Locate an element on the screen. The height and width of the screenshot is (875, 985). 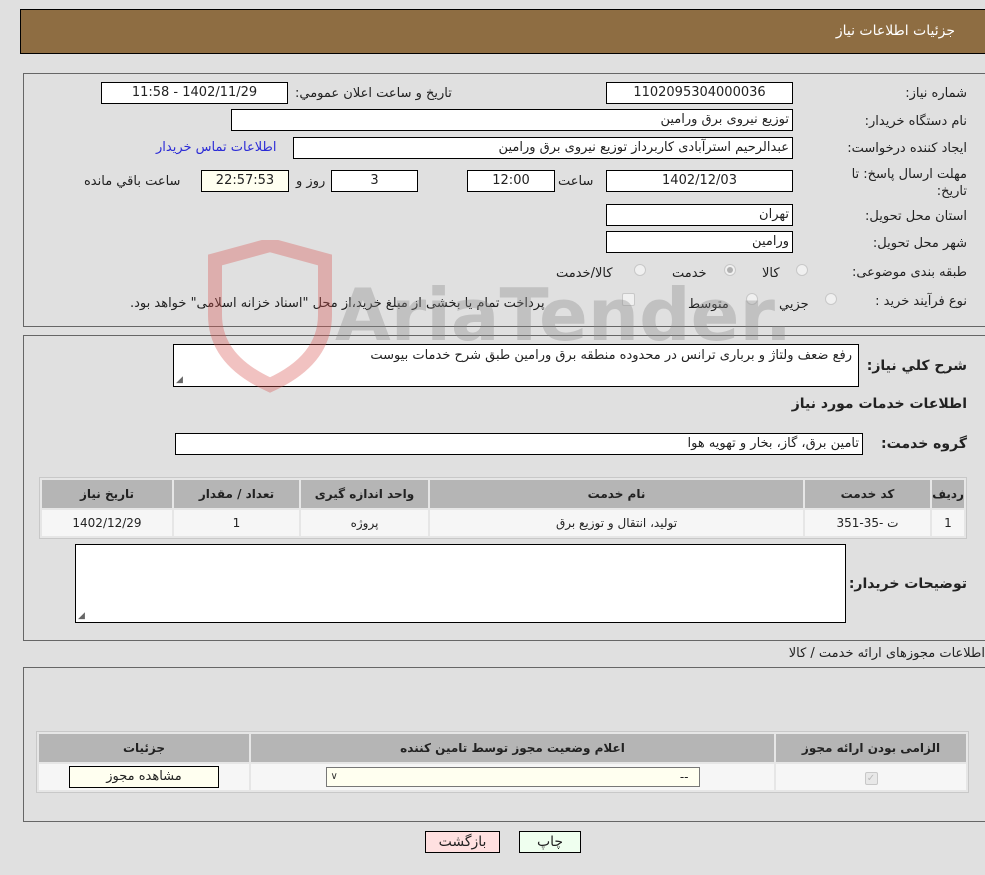
deadline-label: مهلت ارسال پاسخ: تا تاریخ: is located at coordinates (909, 183).